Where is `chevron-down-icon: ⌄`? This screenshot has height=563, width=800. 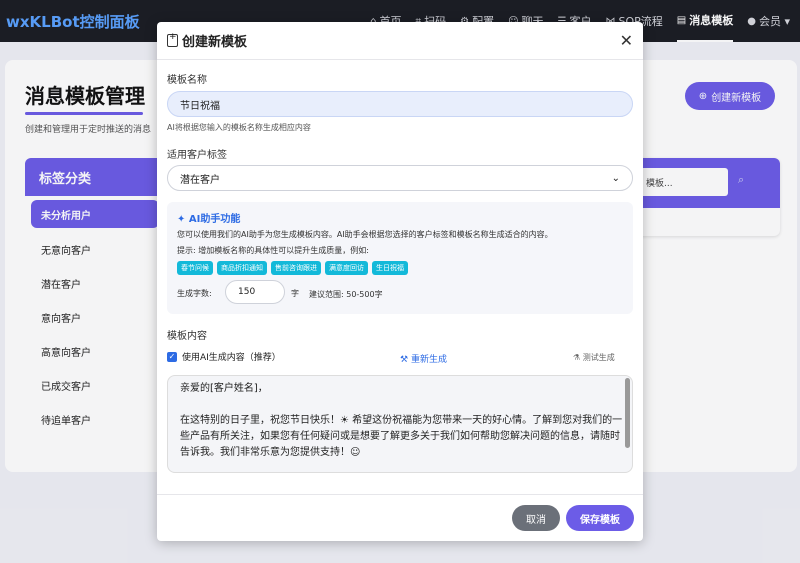 chevron-down-icon: ⌄ is located at coordinates (615, 178).